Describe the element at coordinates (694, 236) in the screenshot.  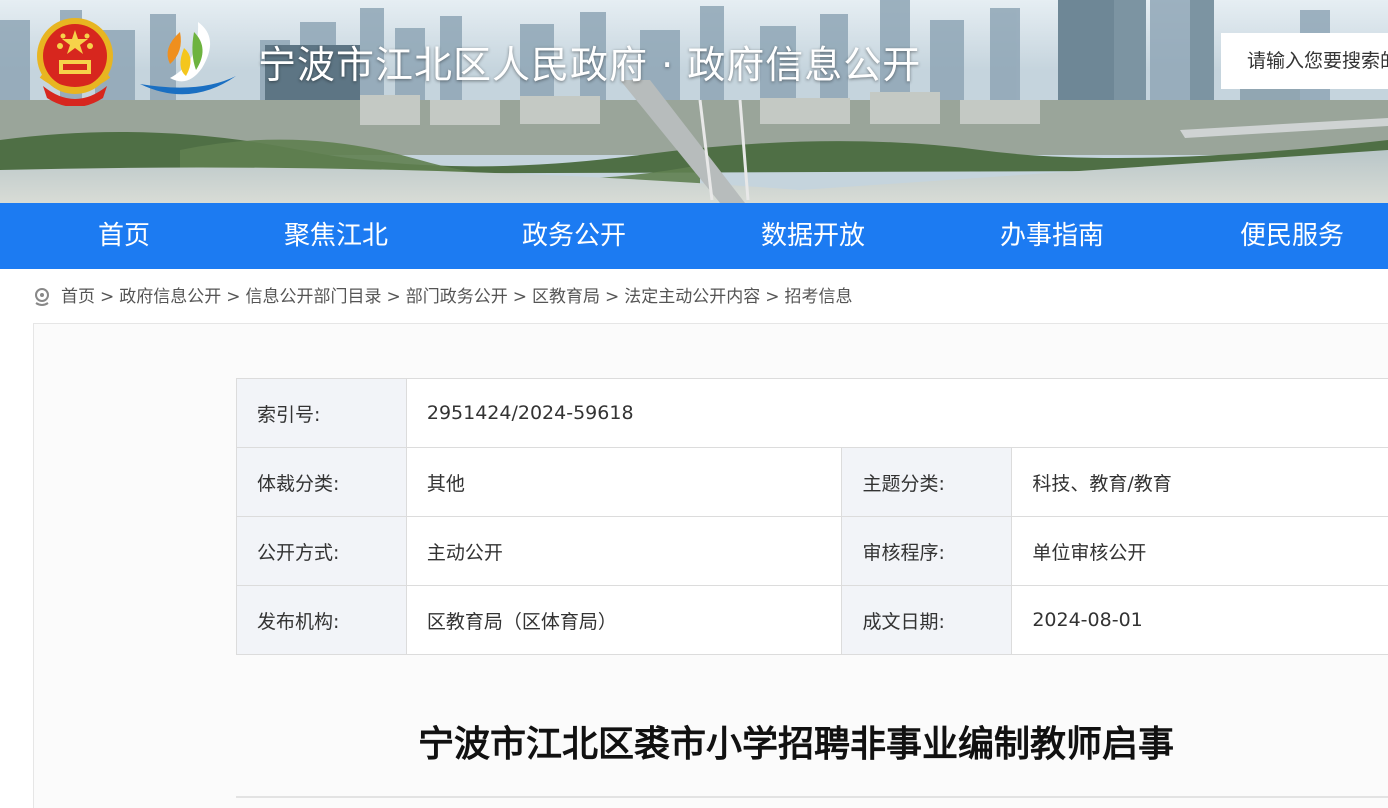
I see `main-nav: 首页 聚焦江北 政务公开 数据开放 办事指南 便民服务` at that location.